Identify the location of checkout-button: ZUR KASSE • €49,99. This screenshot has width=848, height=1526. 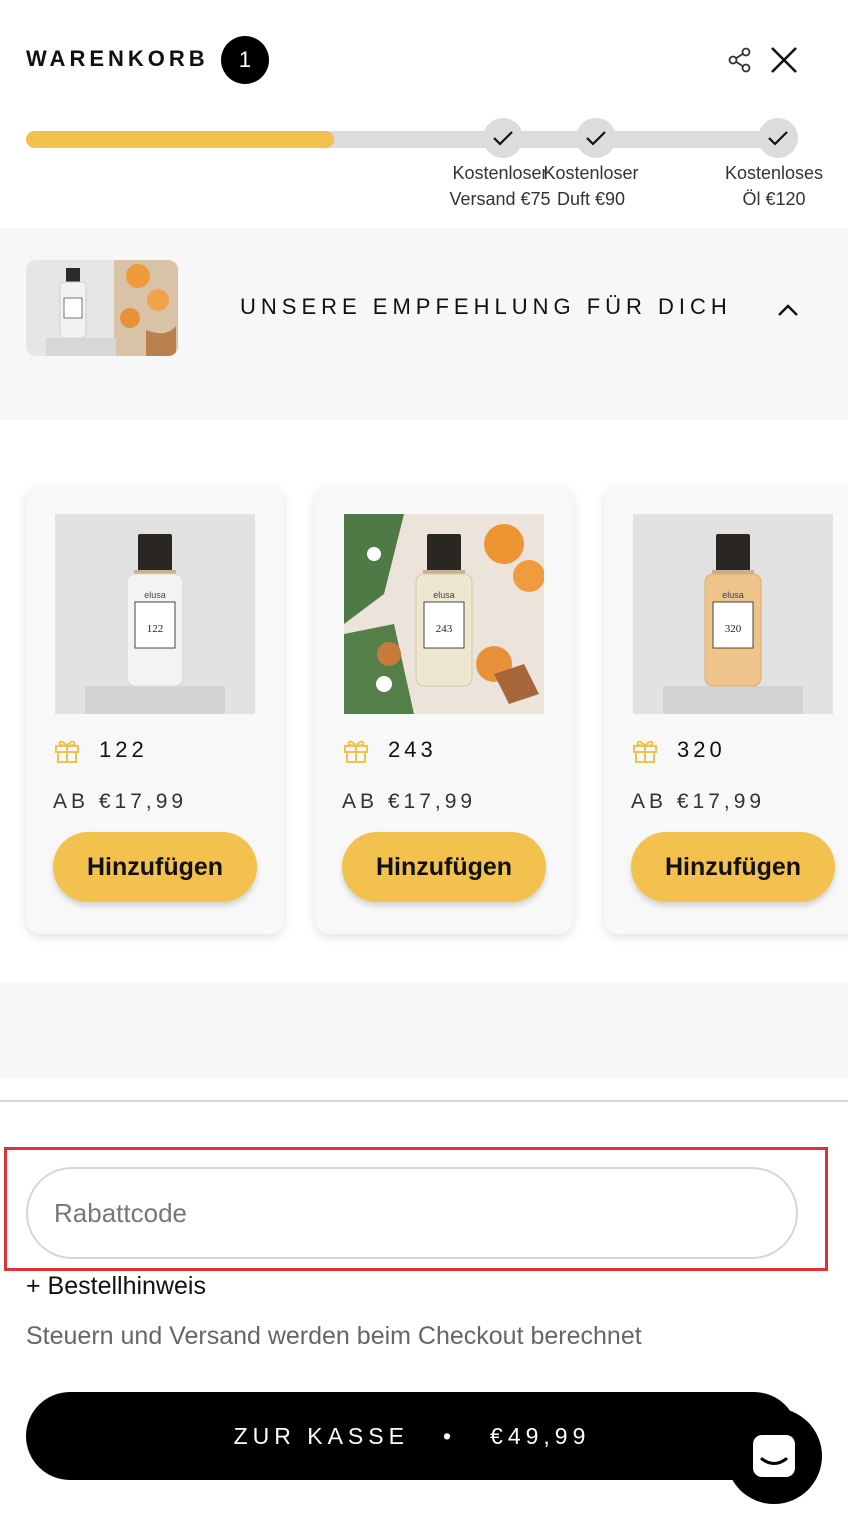
(412, 1436).